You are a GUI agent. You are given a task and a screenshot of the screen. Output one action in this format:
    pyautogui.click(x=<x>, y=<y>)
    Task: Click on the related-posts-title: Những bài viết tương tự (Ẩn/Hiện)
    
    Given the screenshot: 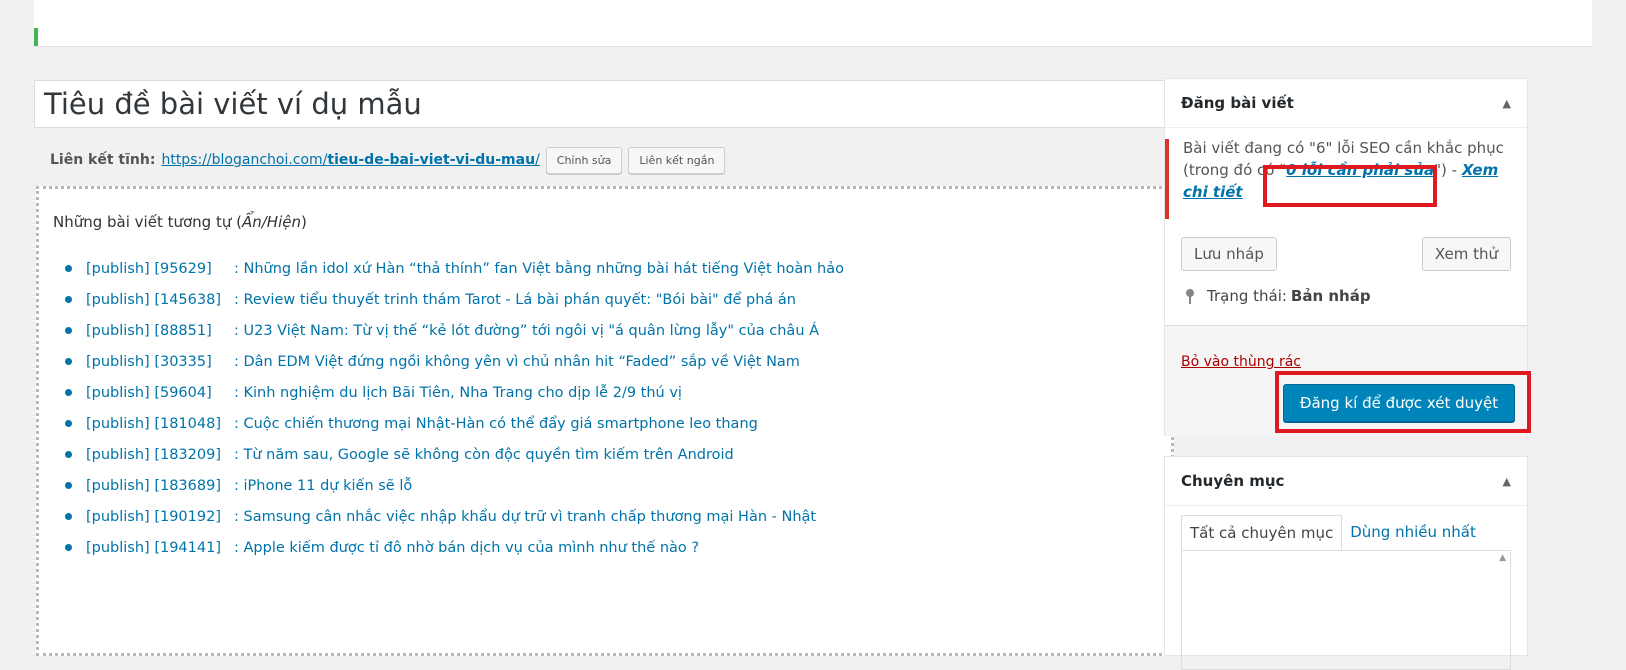 What is the action you would take?
    pyautogui.click(x=180, y=222)
    